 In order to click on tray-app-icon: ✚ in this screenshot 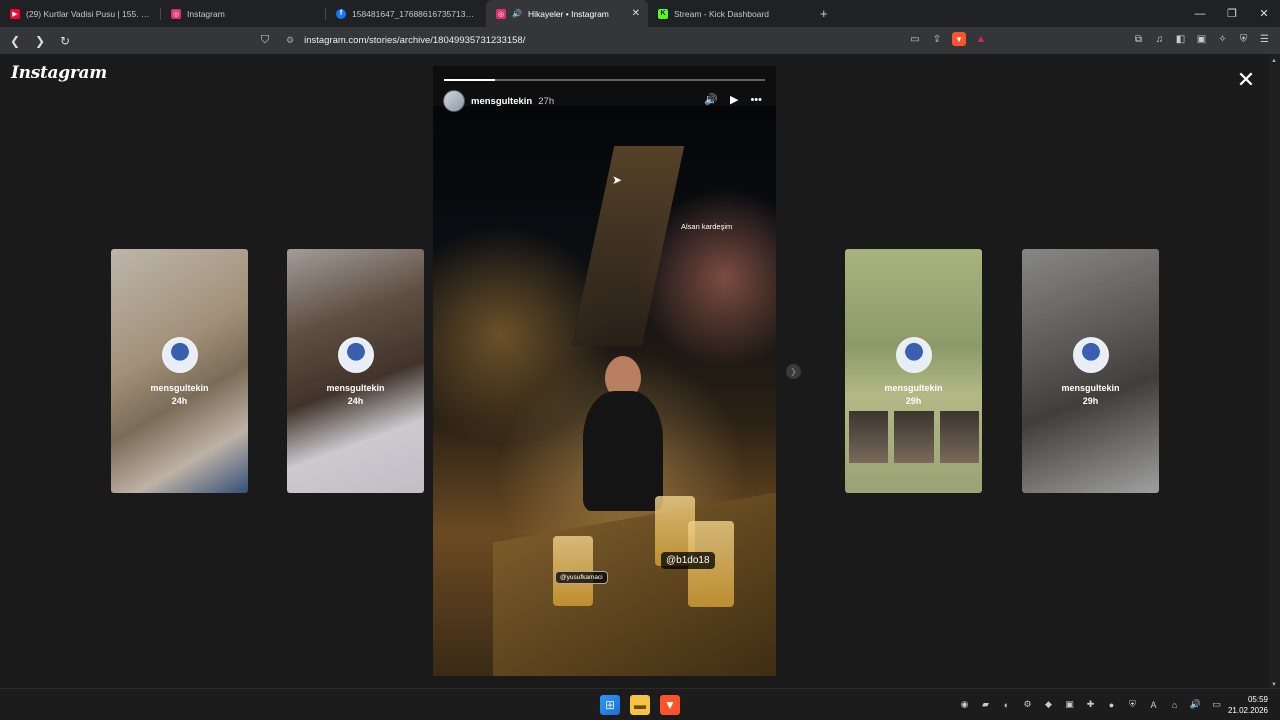, I will do `click(1090, 704)`.